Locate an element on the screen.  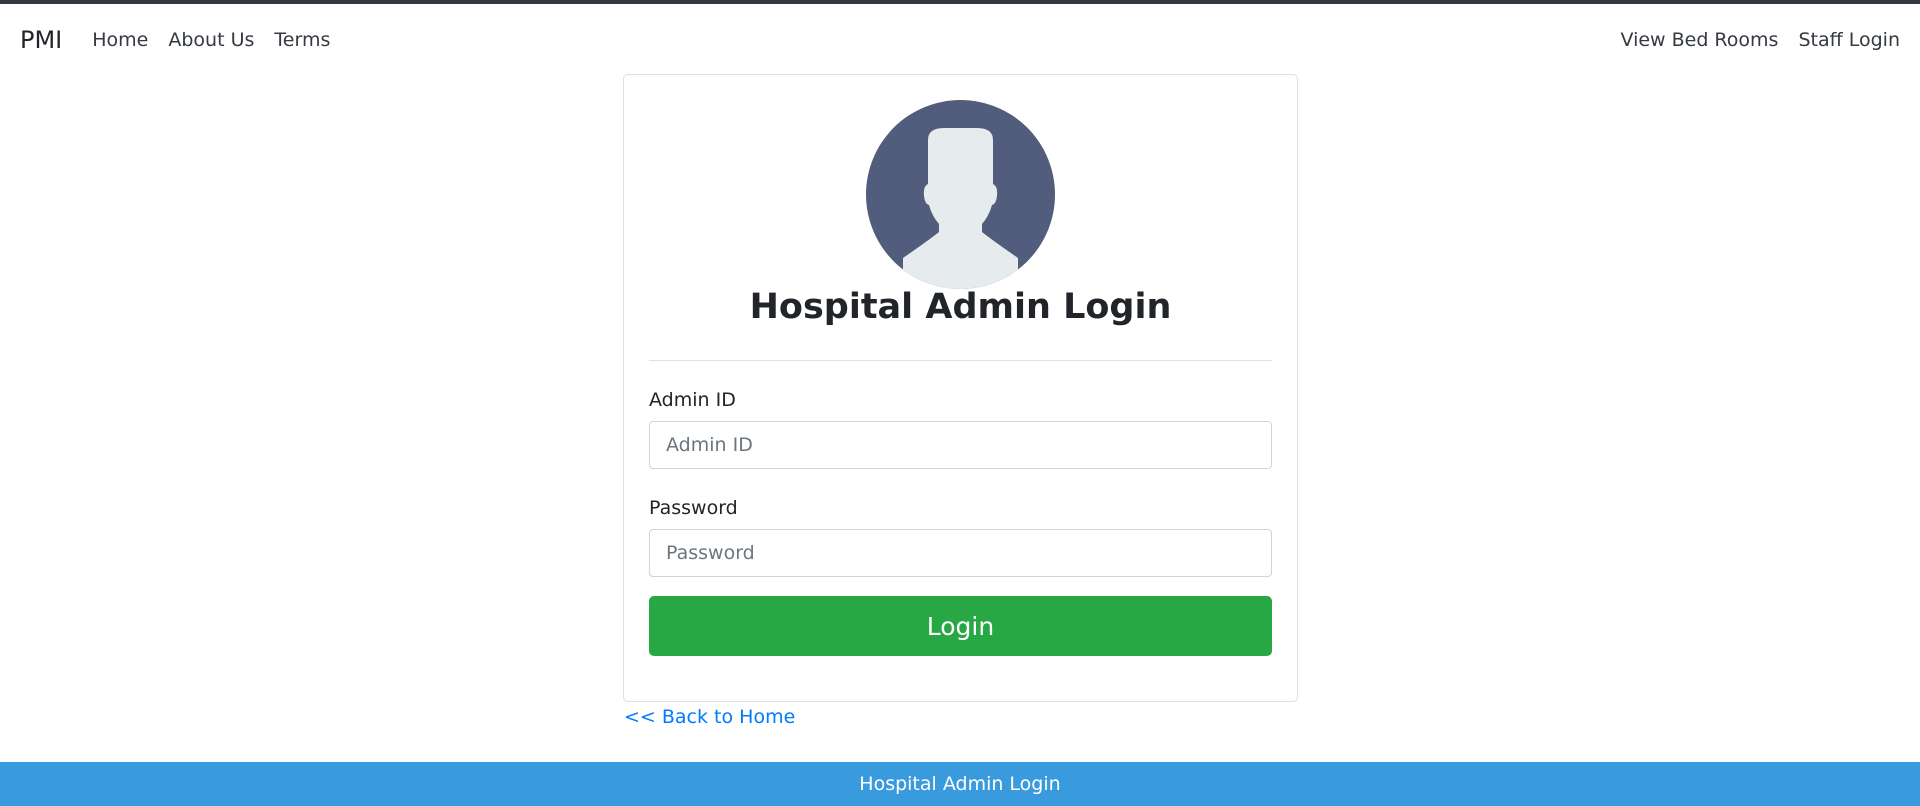
nav-link-about-us: About Us is located at coordinates (211, 40).